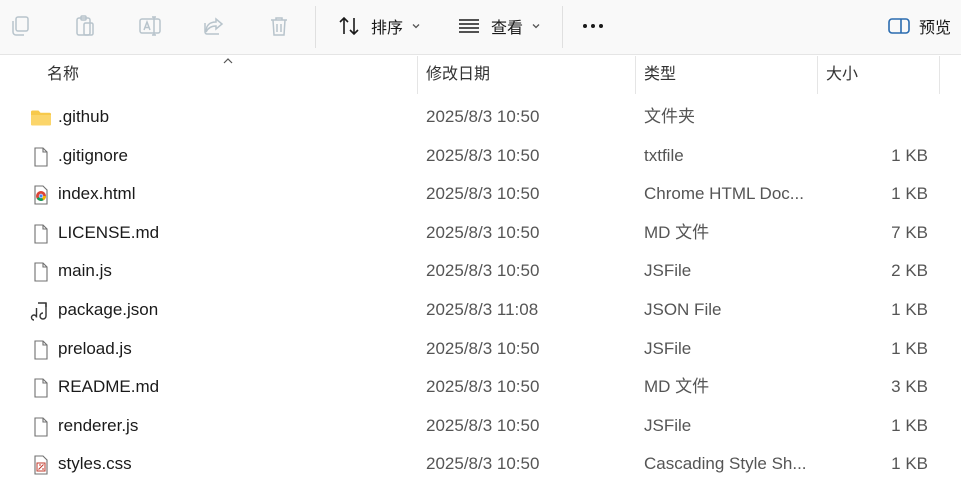 The image size is (961, 500). I want to click on file-row: README.md 2025/8/3 10:50 MD 文件 3 KB, so click(480, 387).